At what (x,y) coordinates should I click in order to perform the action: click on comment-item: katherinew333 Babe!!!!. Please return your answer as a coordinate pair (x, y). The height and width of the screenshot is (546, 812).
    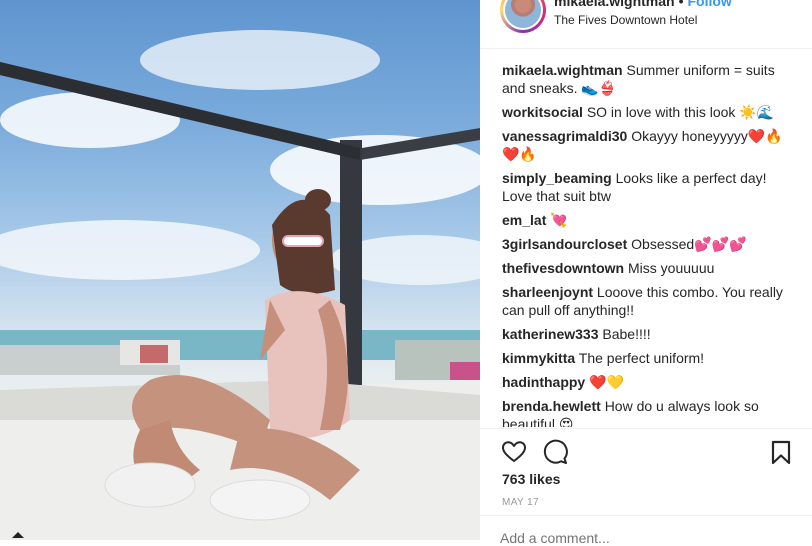
    Looking at the image, I should click on (648, 334).